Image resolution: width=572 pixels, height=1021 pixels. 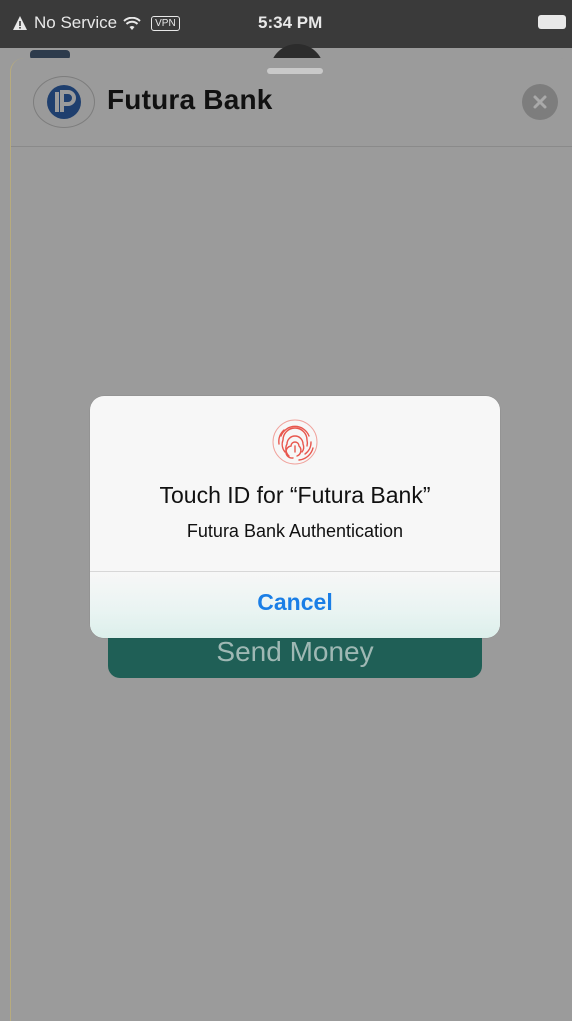 What do you see at coordinates (295, 531) in the screenshot?
I see `alert-message: Futura Bank Authentication` at bounding box center [295, 531].